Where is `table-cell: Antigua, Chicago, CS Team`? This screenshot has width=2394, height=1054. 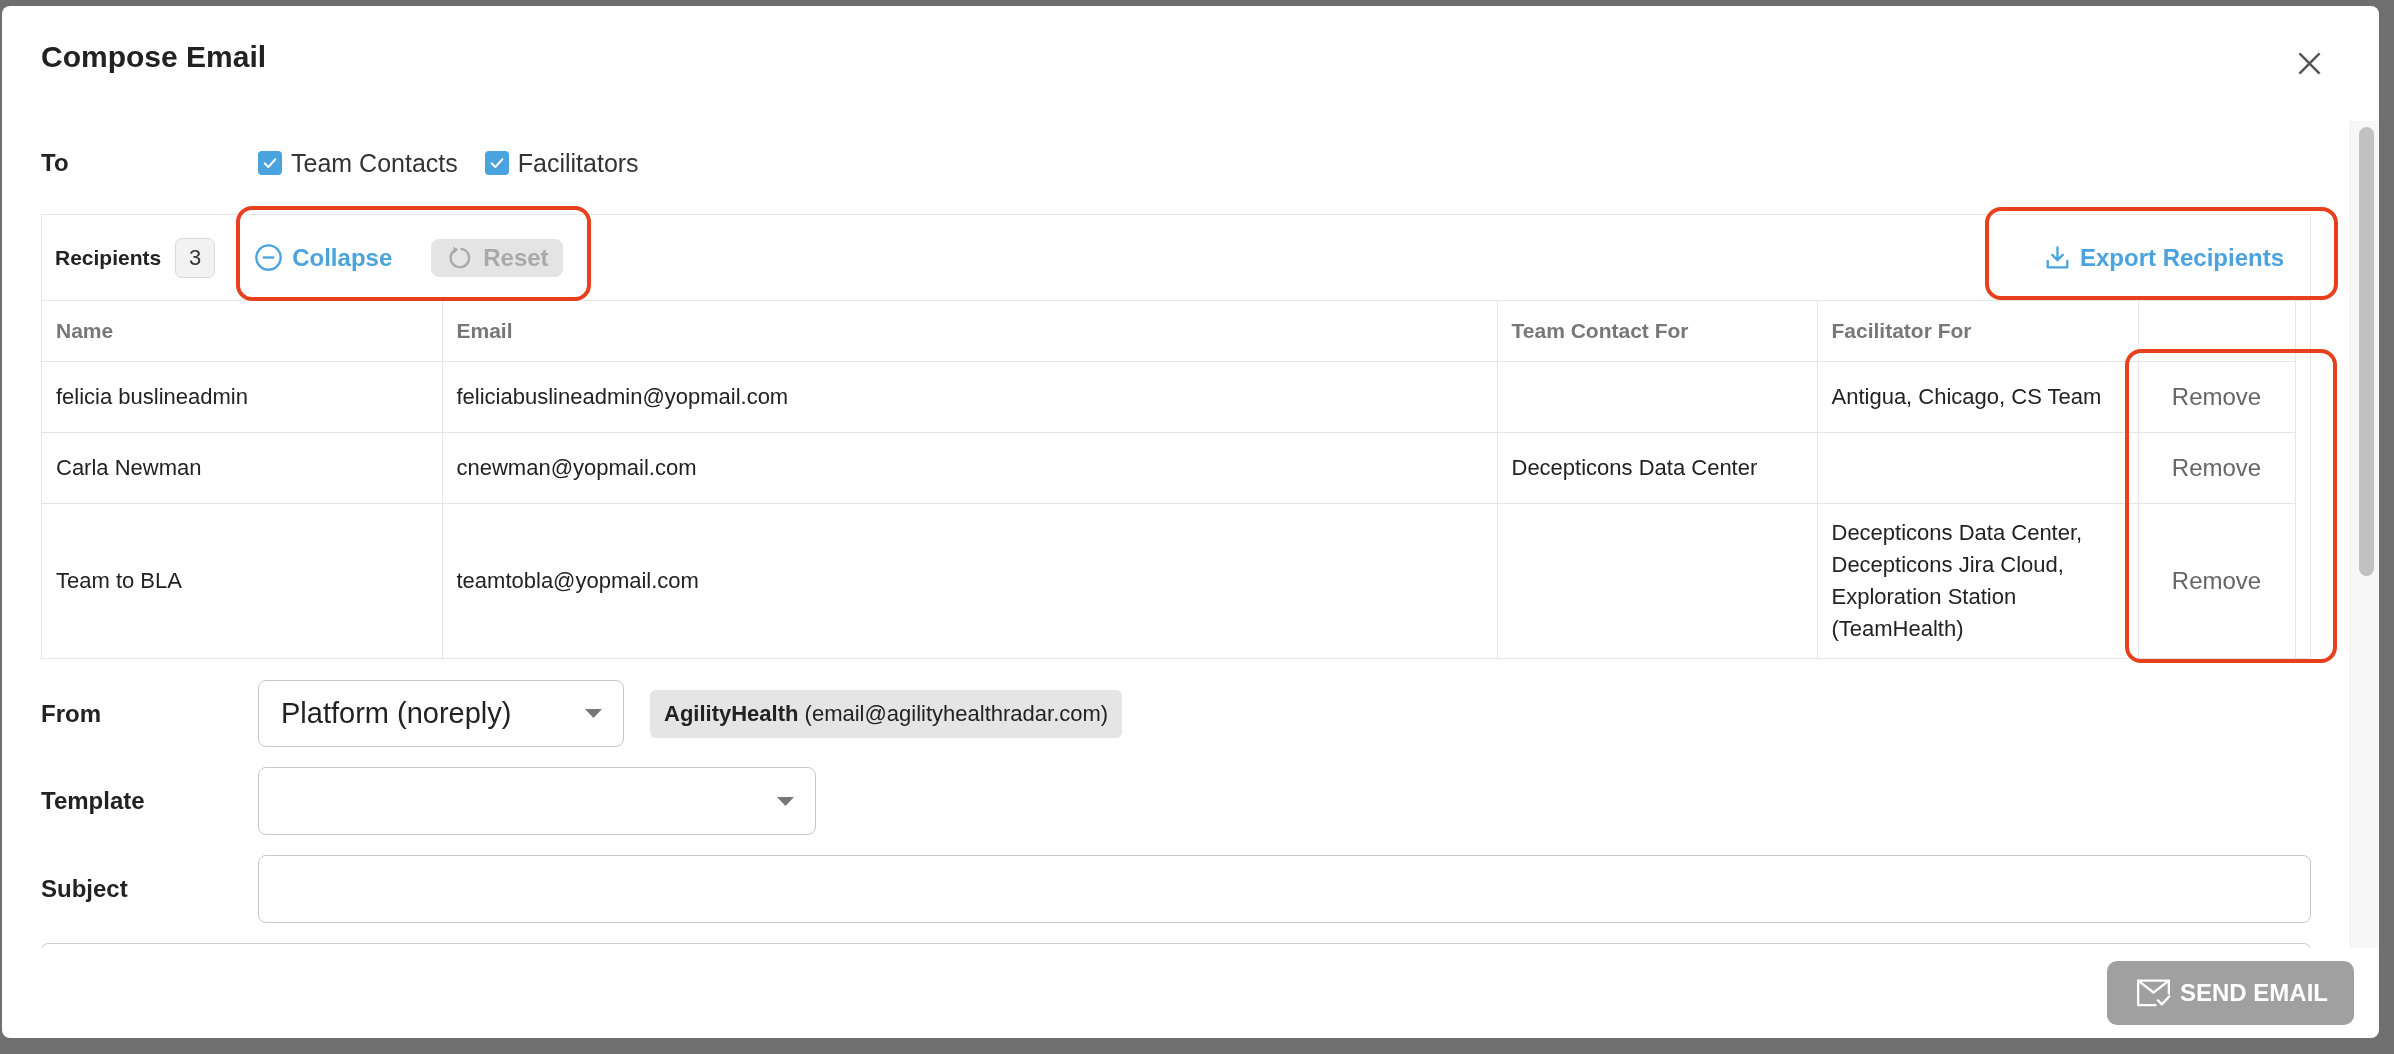 table-cell: Antigua, Chicago, CS Team is located at coordinates (1977, 397).